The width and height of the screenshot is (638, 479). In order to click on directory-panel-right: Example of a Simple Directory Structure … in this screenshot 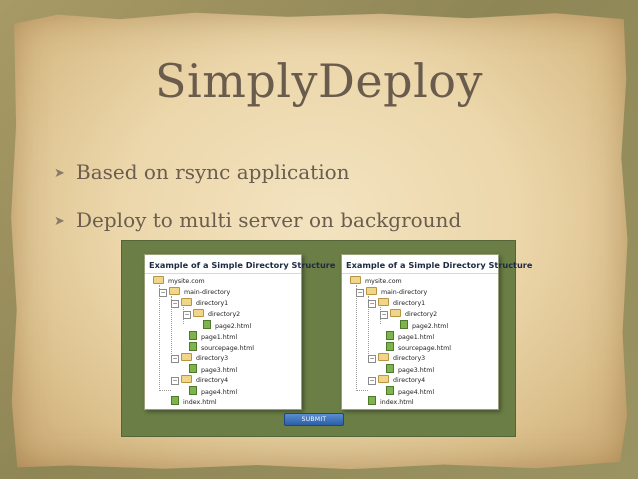, I will do `click(436, 332)`.